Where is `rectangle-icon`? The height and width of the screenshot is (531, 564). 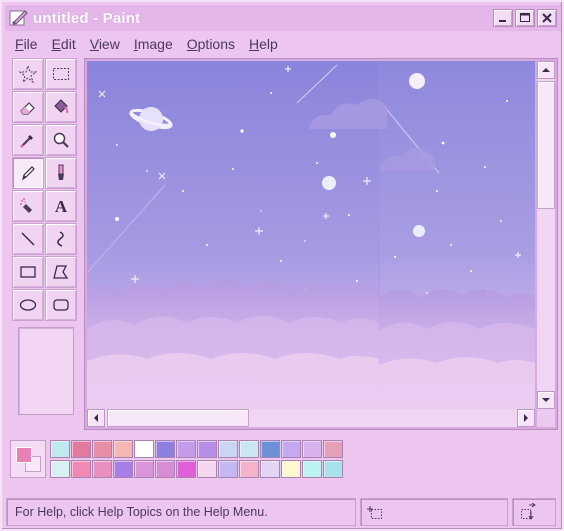
rectangle-icon is located at coordinates (28, 272).